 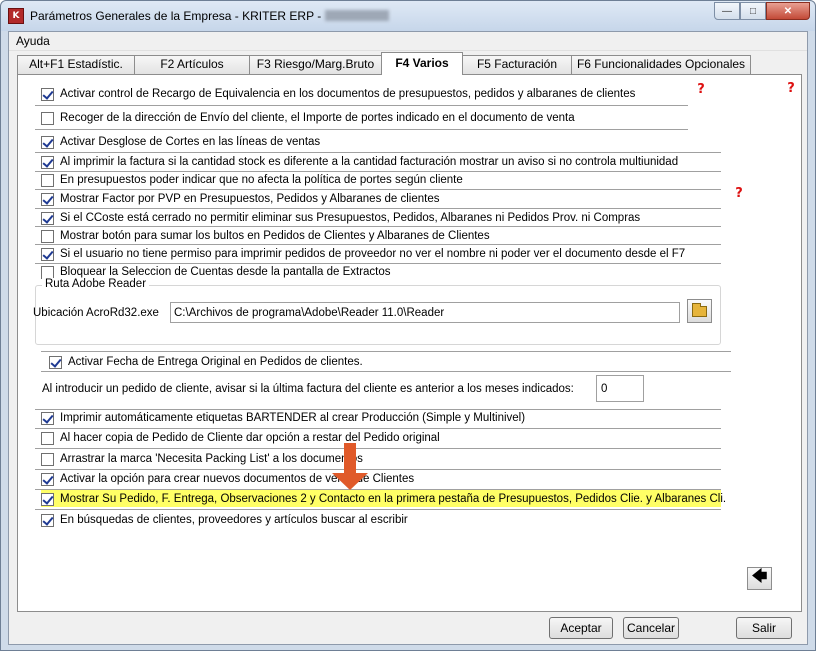 What do you see at coordinates (357, 15) in the screenshot?
I see `redacted-company-name` at bounding box center [357, 15].